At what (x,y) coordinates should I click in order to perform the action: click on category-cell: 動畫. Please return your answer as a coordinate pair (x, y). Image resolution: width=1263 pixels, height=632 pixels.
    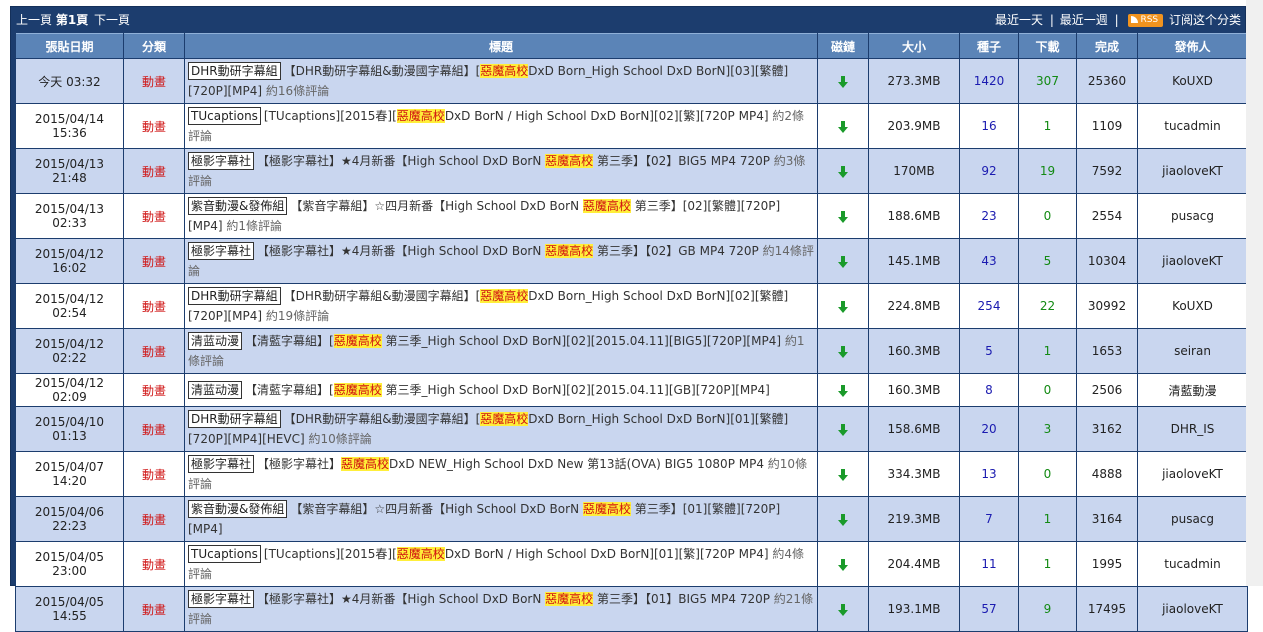
    Looking at the image, I should click on (154, 390).